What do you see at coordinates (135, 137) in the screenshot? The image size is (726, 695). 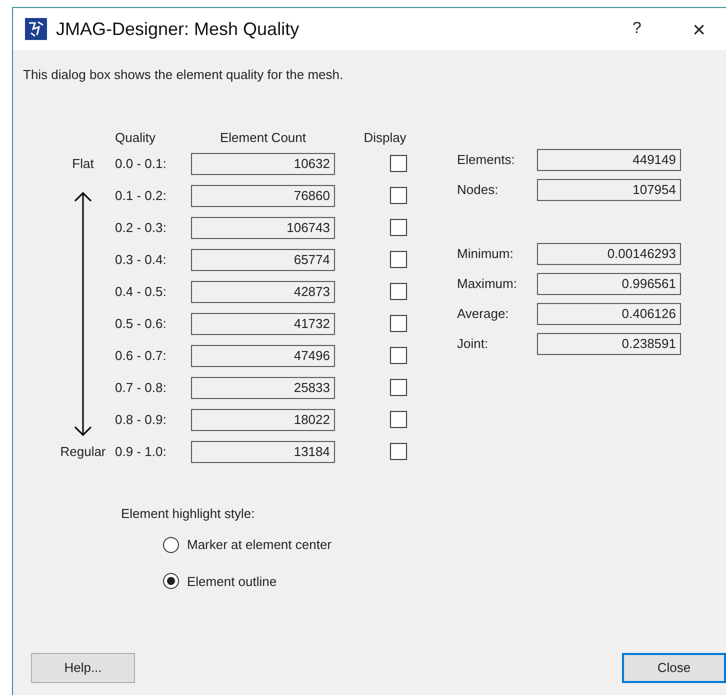 I see `column-header: Quality` at bounding box center [135, 137].